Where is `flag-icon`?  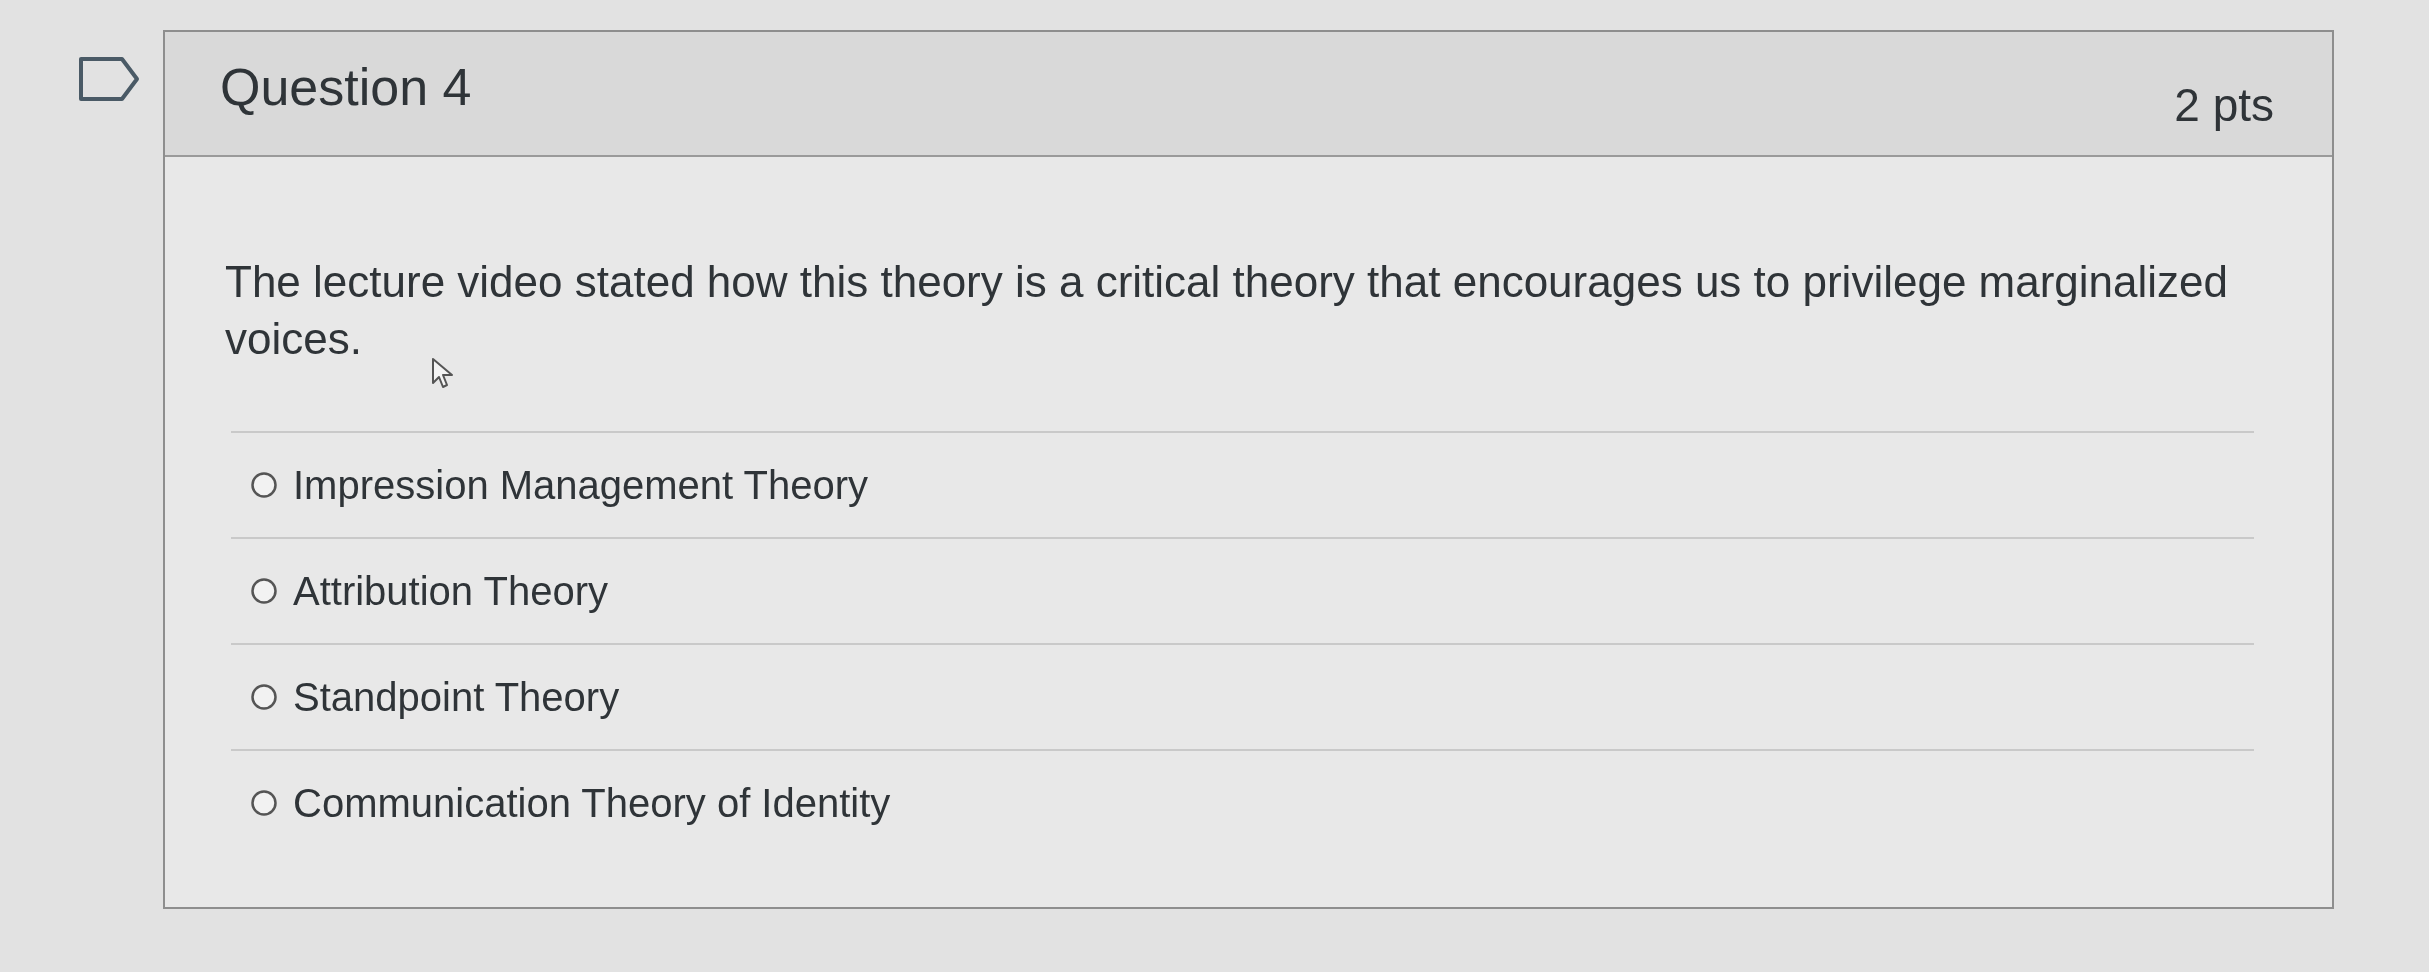 flag-icon is located at coordinates (109, 79).